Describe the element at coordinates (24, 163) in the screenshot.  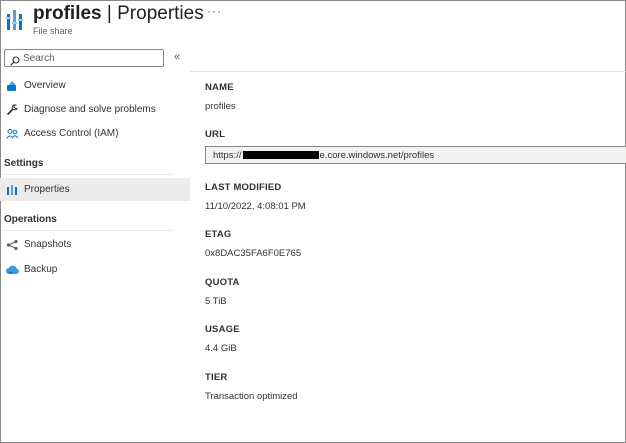
I see `section-settings: Settings` at that location.